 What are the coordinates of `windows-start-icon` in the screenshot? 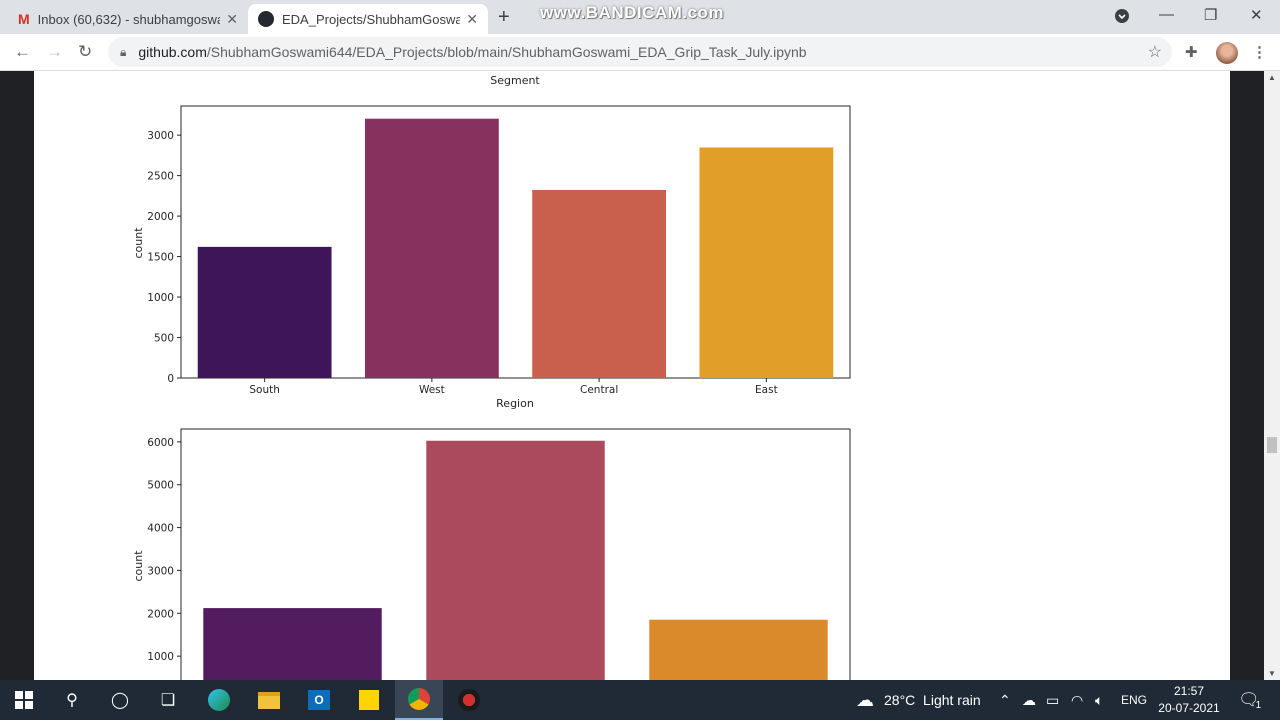 It's located at (24, 700).